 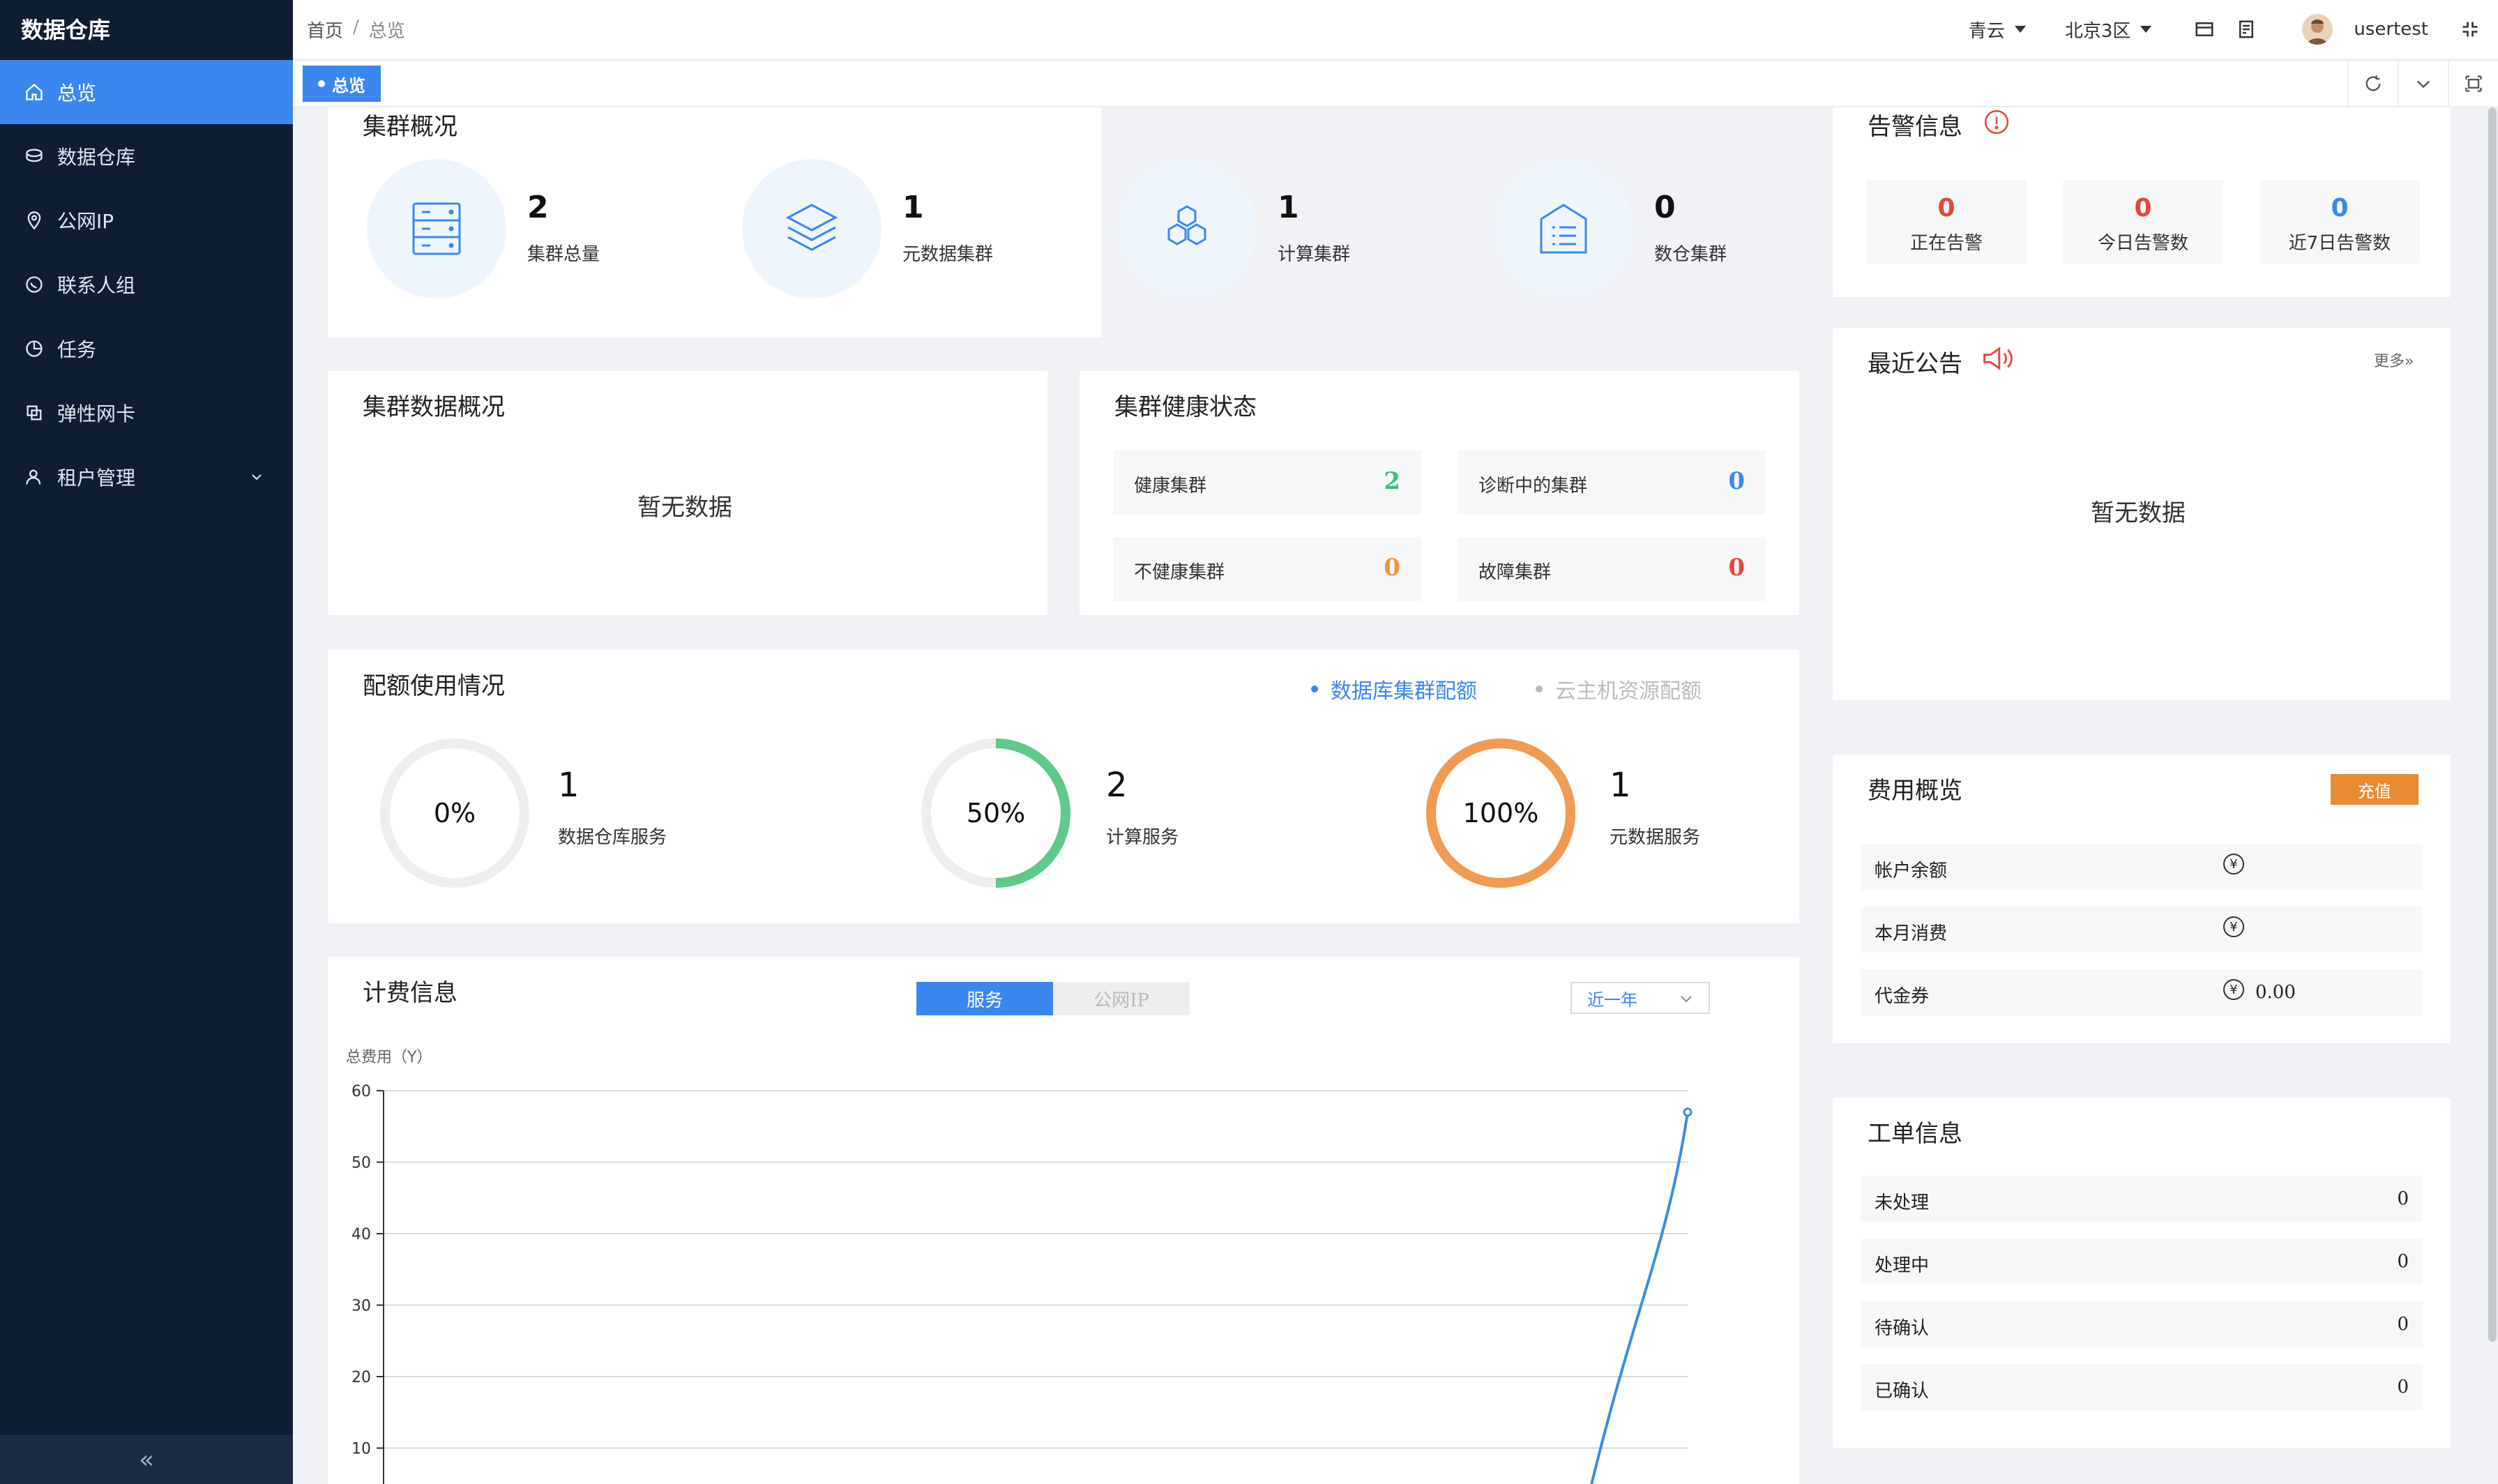 I want to click on ticket-icon, so click(x=2246, y=29).